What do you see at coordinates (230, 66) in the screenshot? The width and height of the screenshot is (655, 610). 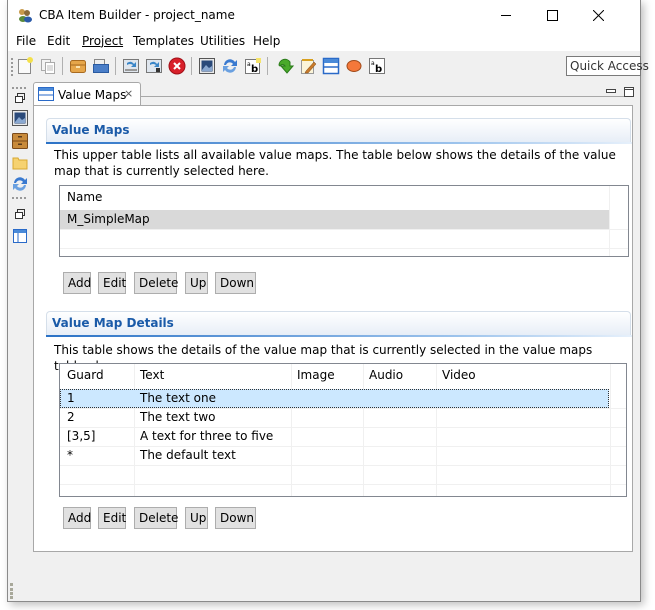 I see `refresh-icon` at bounding box center [230, 66].